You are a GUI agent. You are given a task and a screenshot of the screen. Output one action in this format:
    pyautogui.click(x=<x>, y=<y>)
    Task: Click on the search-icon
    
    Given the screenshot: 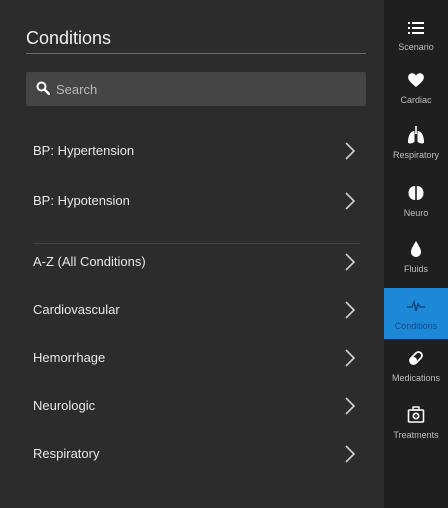 What is the action you would take?
    pyautogui.click(x=43, y=88)
    